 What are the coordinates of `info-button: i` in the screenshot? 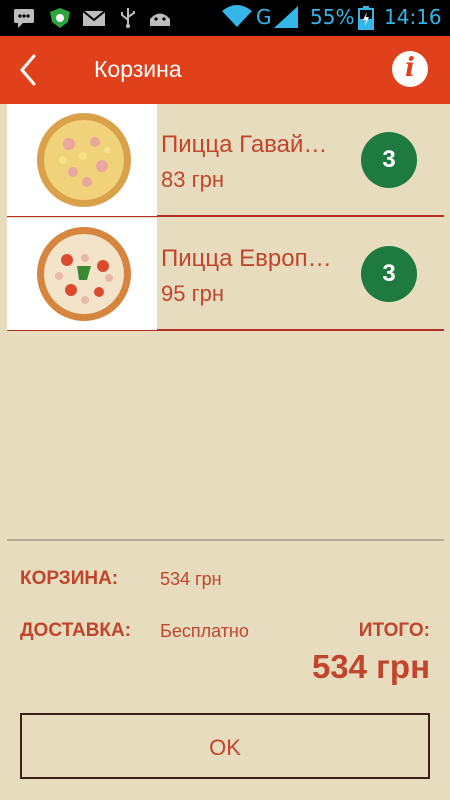 It's located at (410, 69).